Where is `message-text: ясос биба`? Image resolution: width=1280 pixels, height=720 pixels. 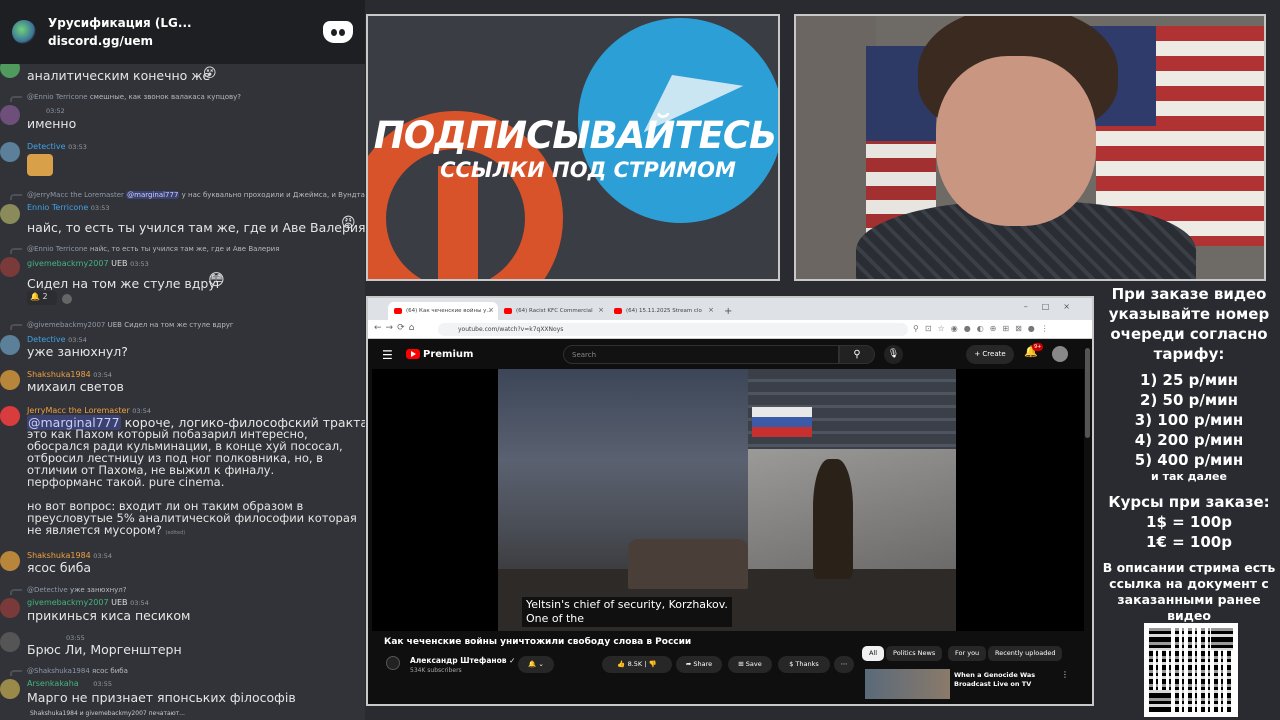 message-text: ясос биба is located at coordinates (59, 567).